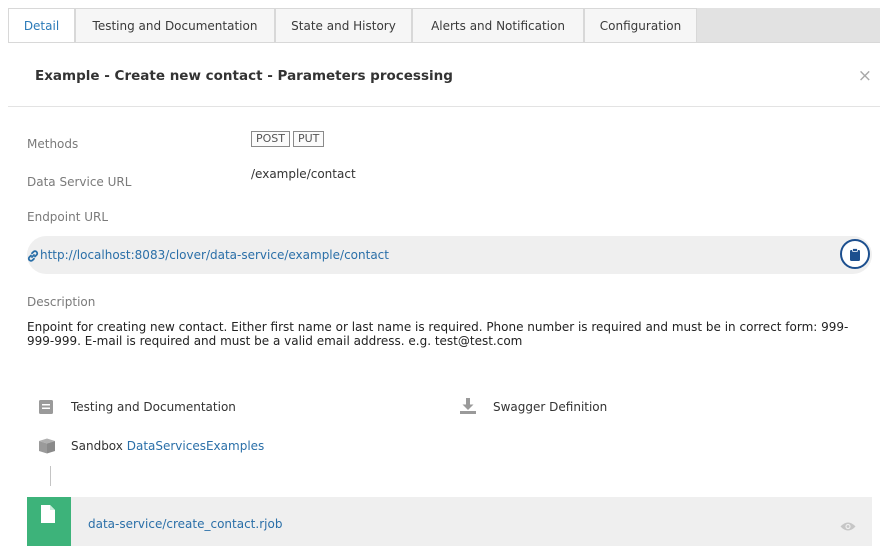 The width and height of the screenshot is (880, 546). I want to click on job-file-link: data-service/create_contact.rjob, so click(185, 524).